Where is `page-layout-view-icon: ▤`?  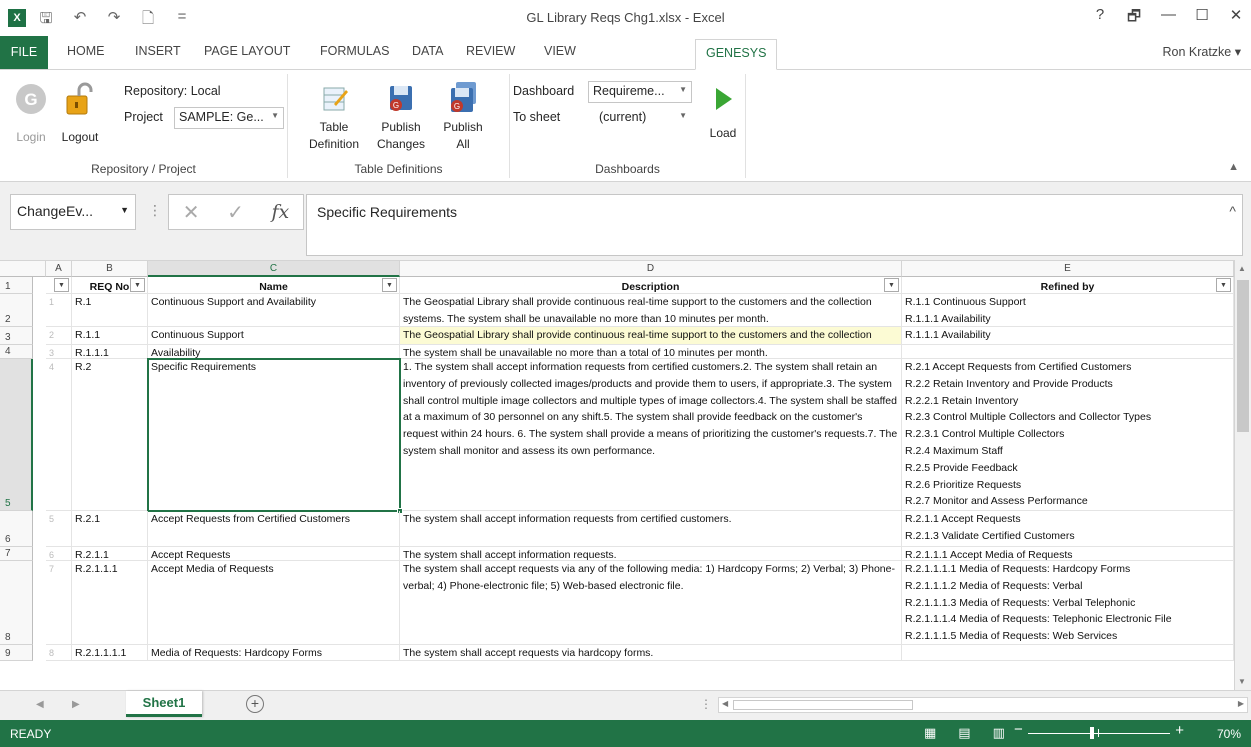 page-layout-view-icon: ▤ is located at coordinates (964, 733).